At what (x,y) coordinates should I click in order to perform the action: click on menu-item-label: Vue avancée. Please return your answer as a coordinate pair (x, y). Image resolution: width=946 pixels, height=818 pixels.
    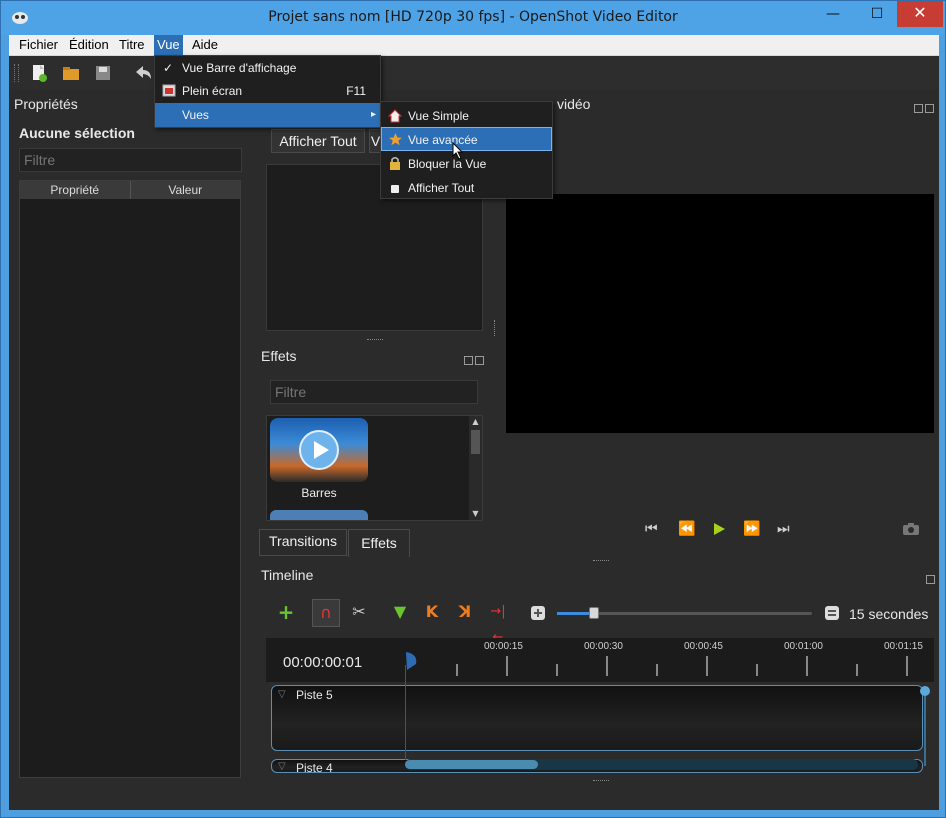
    Looking at the image, I should click on (443, 140).